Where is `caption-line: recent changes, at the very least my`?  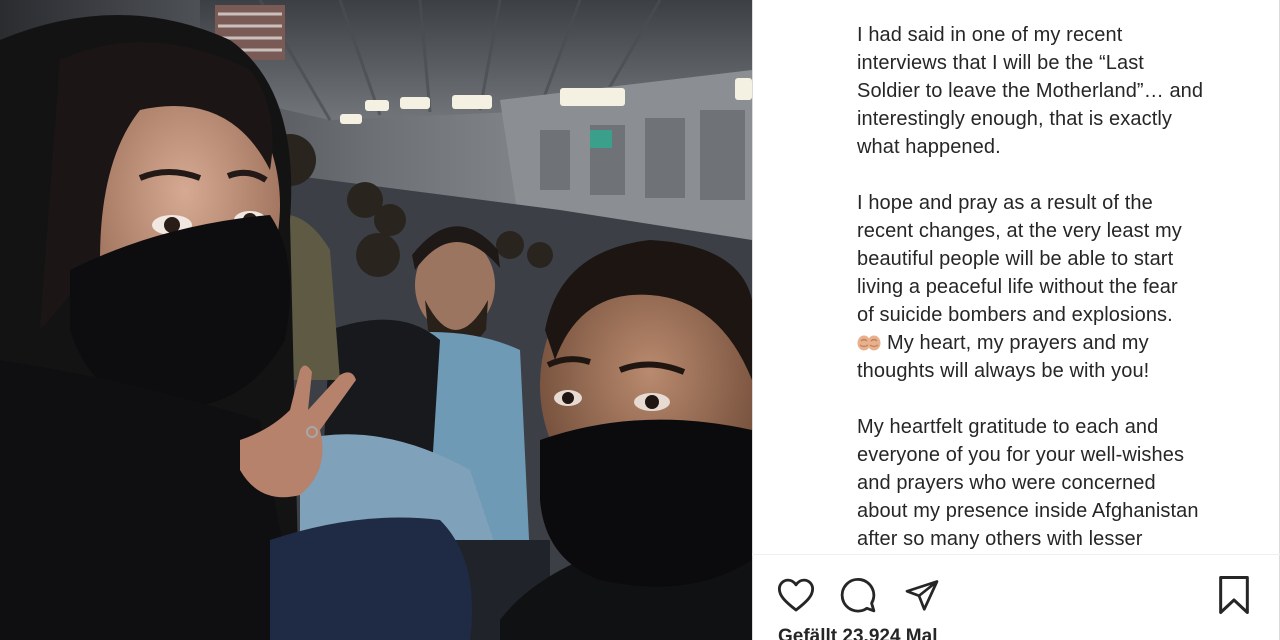
caption-line: recent changes, at the very least my is located at coordinates (1019, 231).